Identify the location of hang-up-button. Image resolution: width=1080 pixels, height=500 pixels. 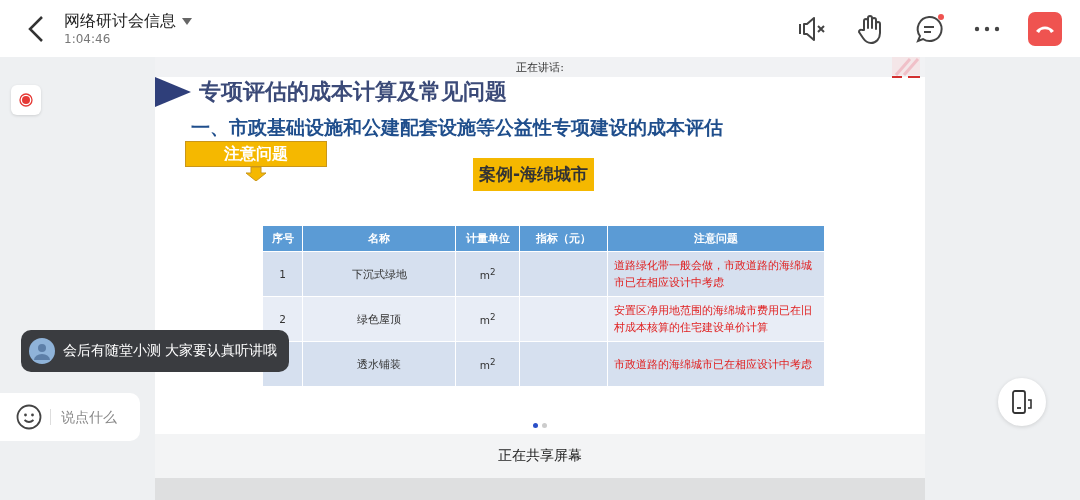
(1045, 28).